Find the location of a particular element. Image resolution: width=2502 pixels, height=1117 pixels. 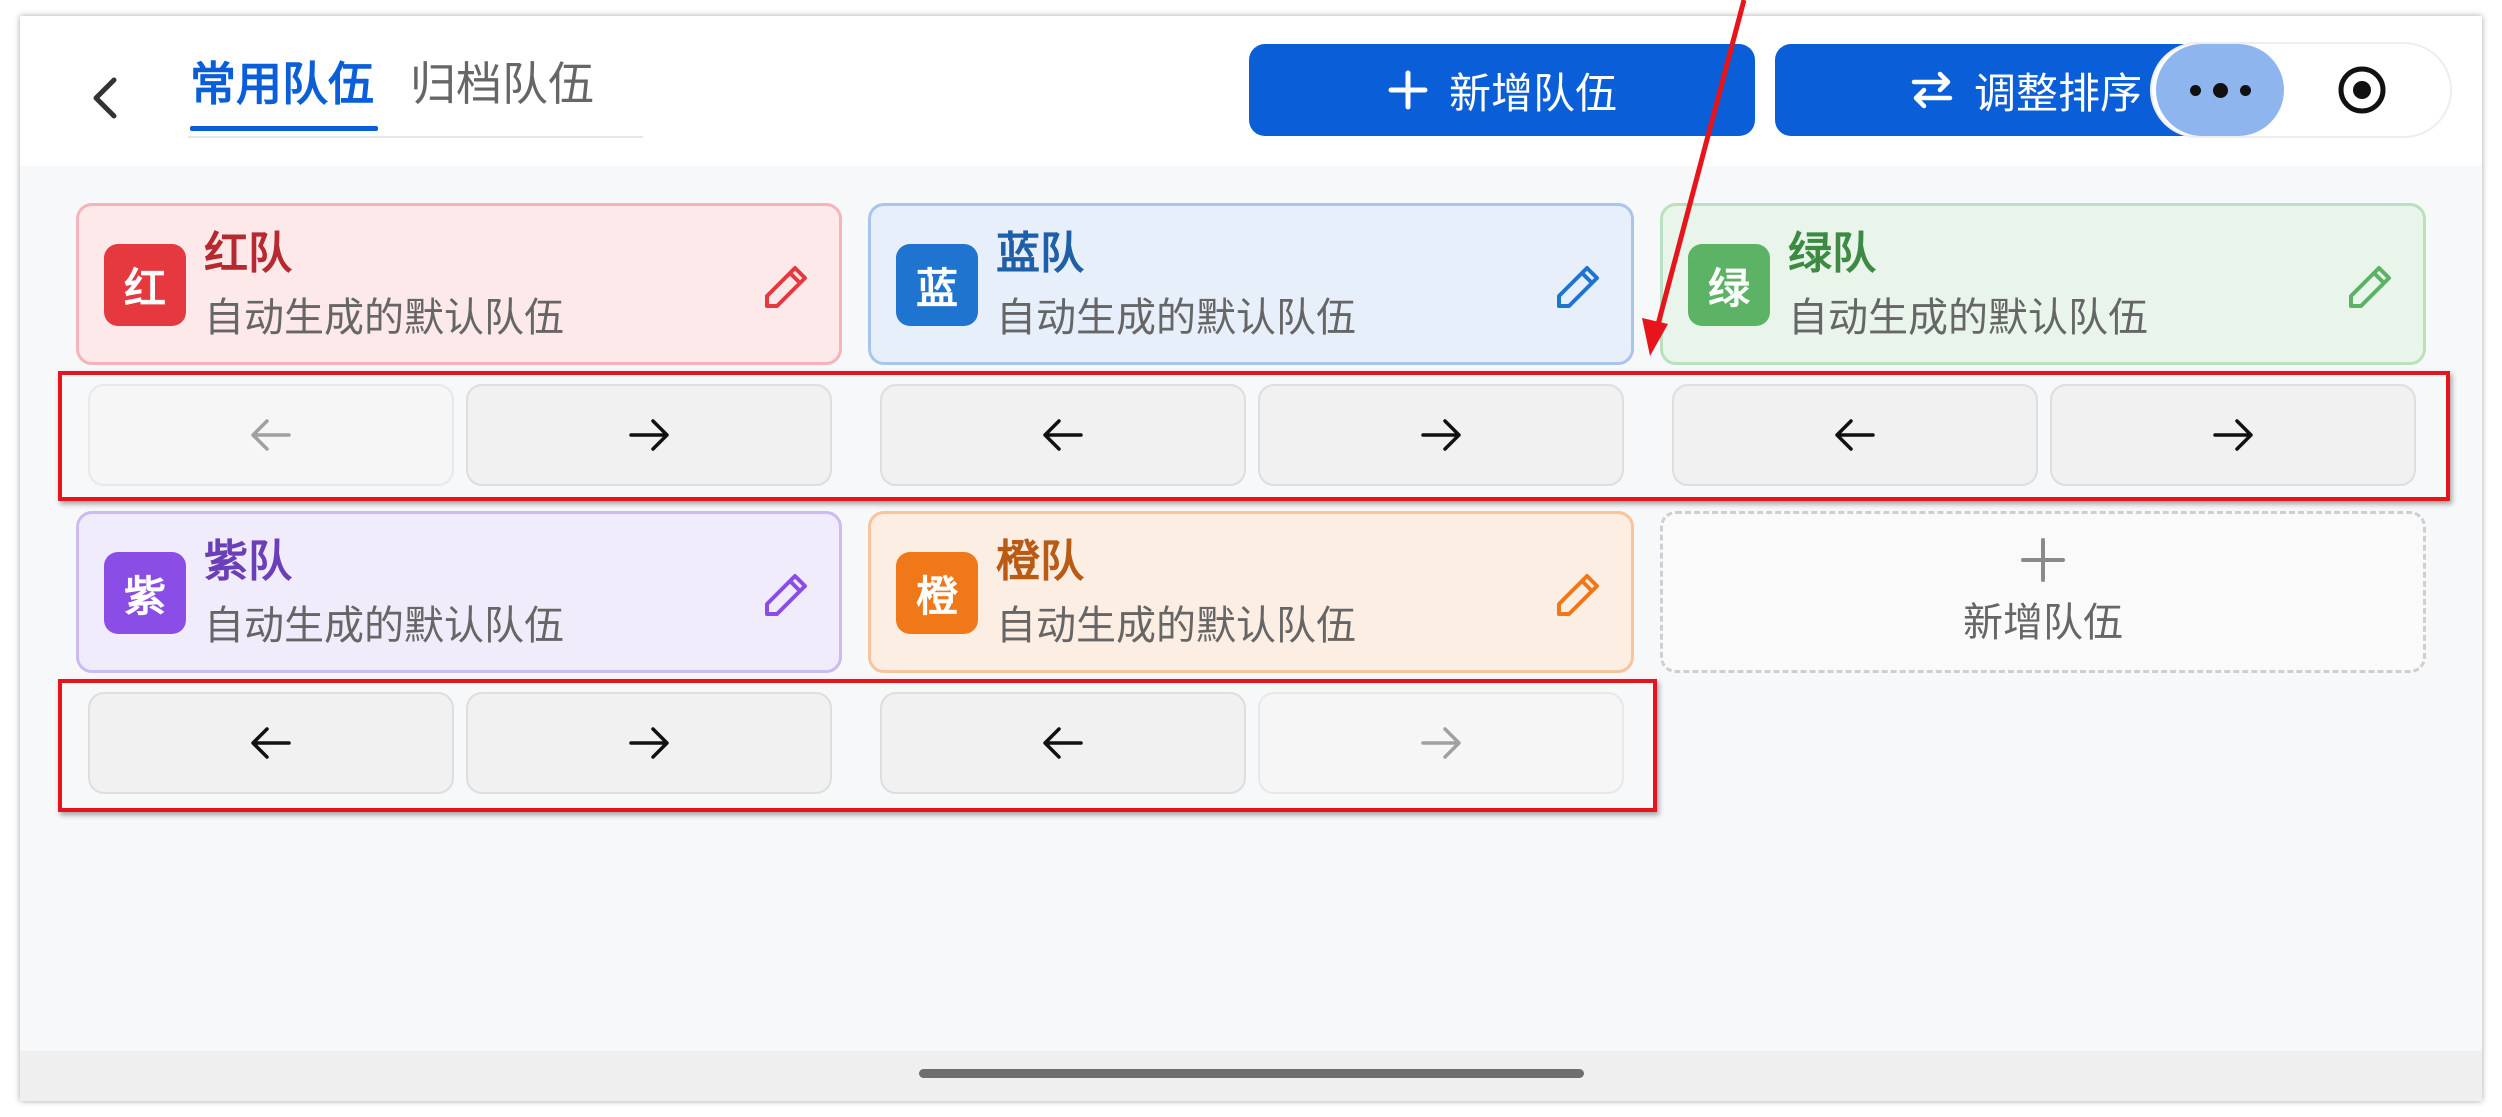

team-name: 橙队 is located at coordinates (1040, 561).